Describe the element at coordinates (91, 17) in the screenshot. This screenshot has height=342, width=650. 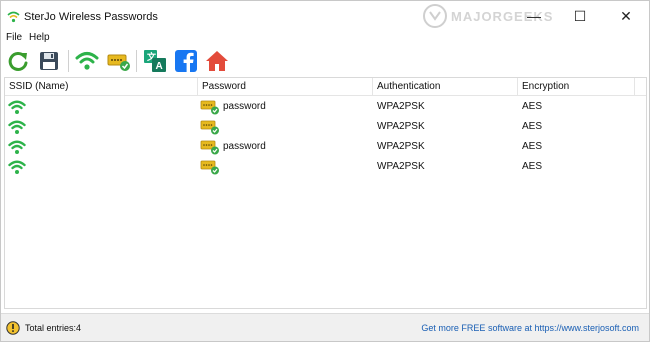
I see `window-title: SterJo Wireless Passwords` at that location.